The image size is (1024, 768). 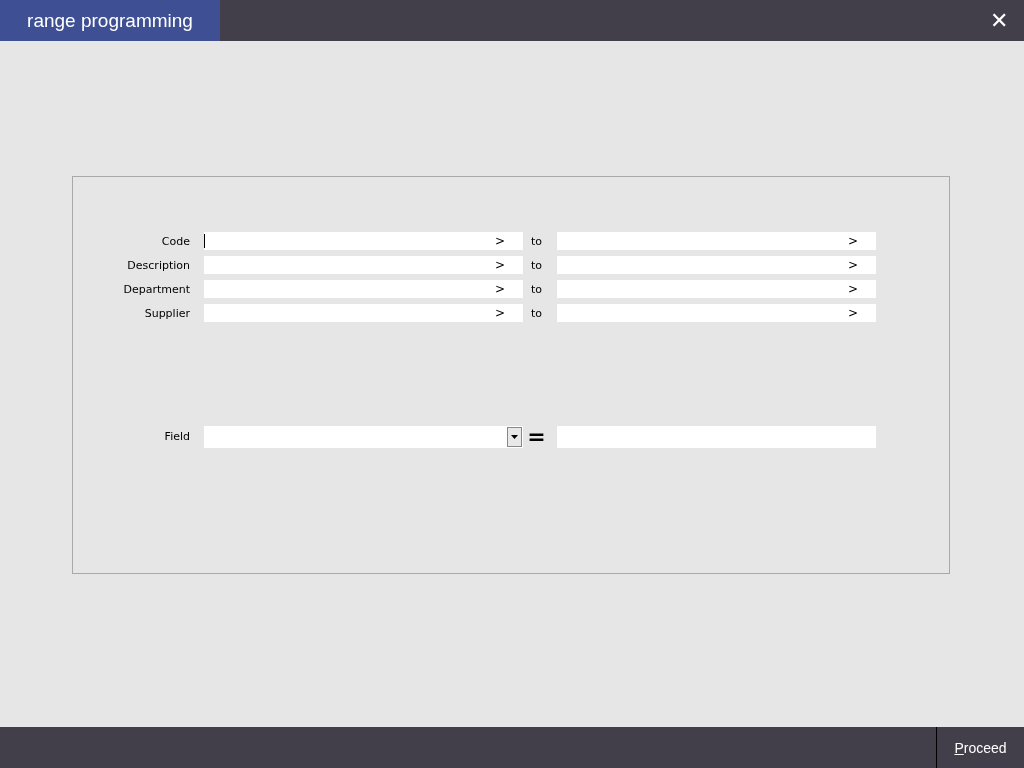 I want to click on window-title: range programming, so click(x=110, y=20).